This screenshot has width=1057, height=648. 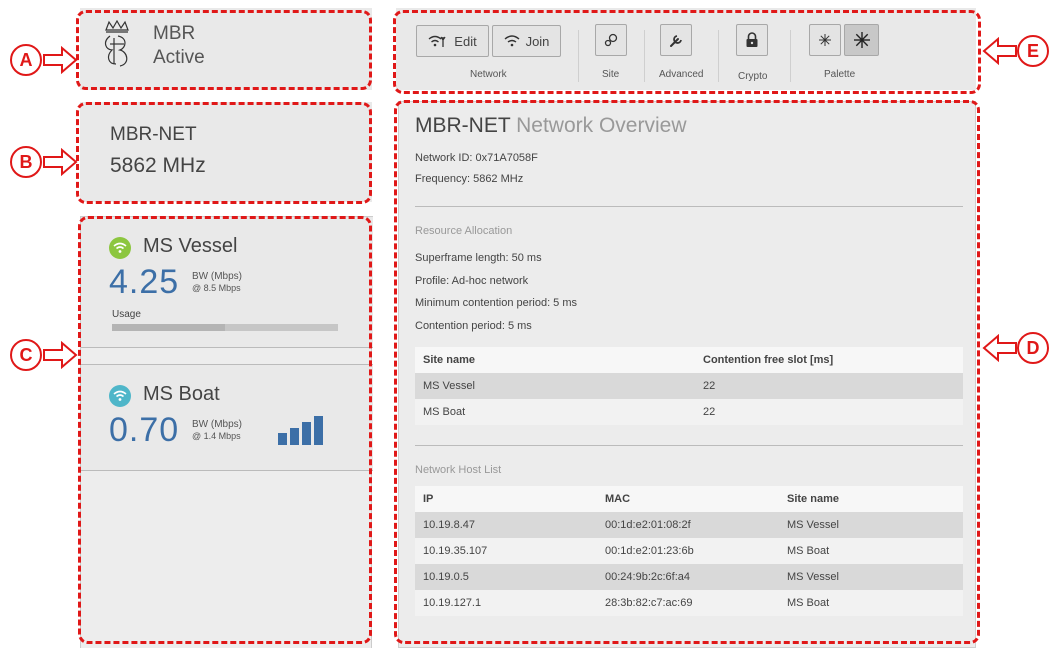 I want to click on table-row: 10.19.35.107 00:1d:e2:01:23:6b MS Boat, so click(x=689, y=551).